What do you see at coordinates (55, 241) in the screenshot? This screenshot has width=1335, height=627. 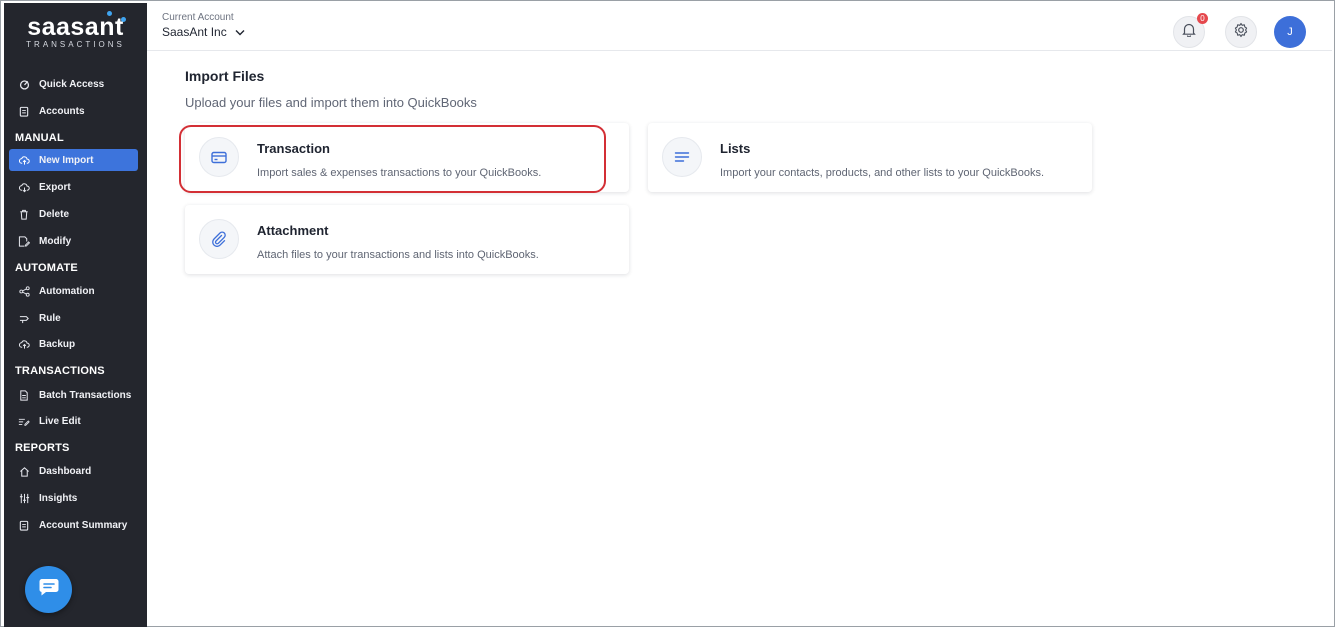 I see `sidebar-item-label: Modify` at bounding box center [55, 241].